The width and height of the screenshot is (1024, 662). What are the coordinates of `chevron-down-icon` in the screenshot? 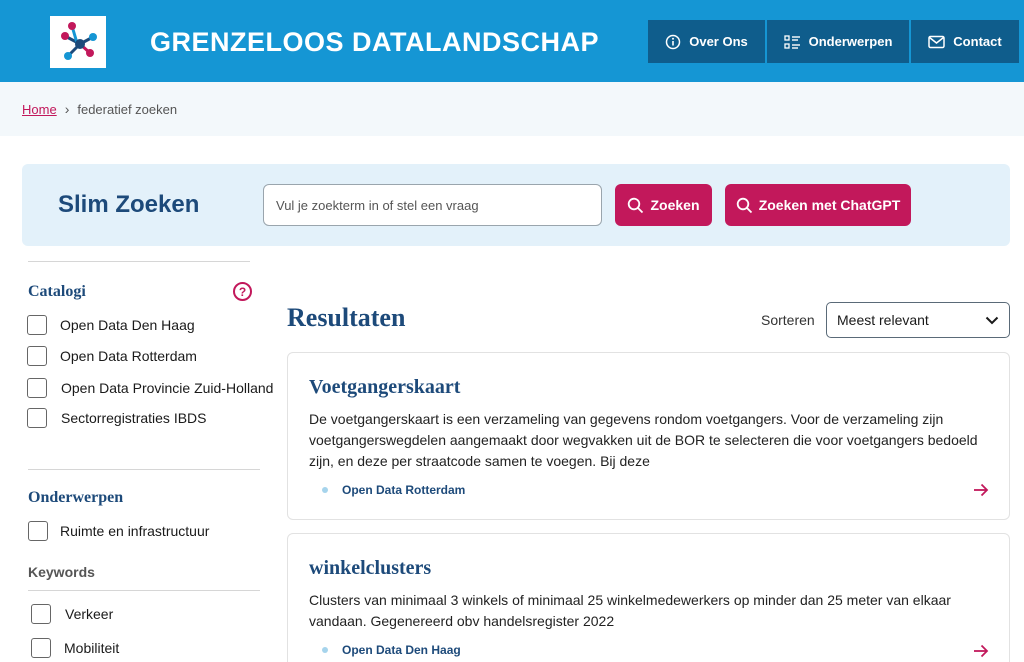 It's located at (992, 320).